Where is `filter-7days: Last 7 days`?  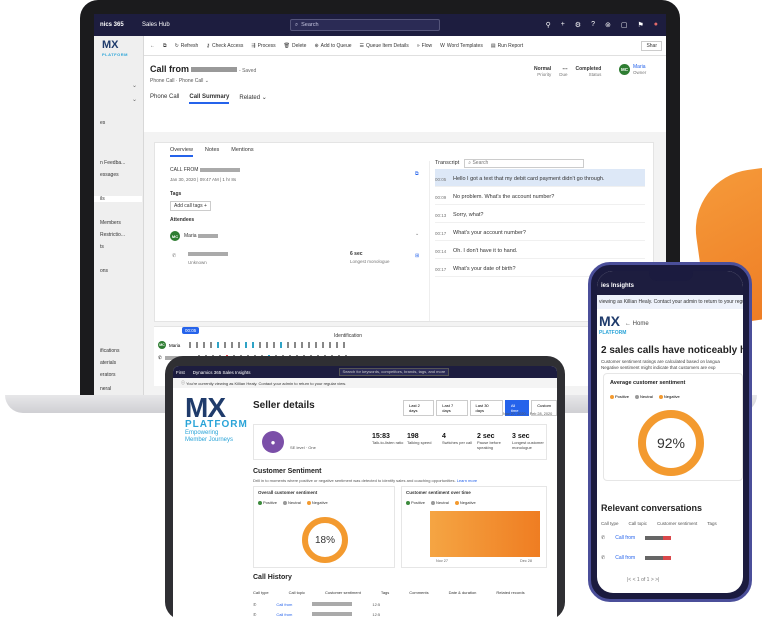
filter-7days: Last 7 days is located at coordinates (452, 408).